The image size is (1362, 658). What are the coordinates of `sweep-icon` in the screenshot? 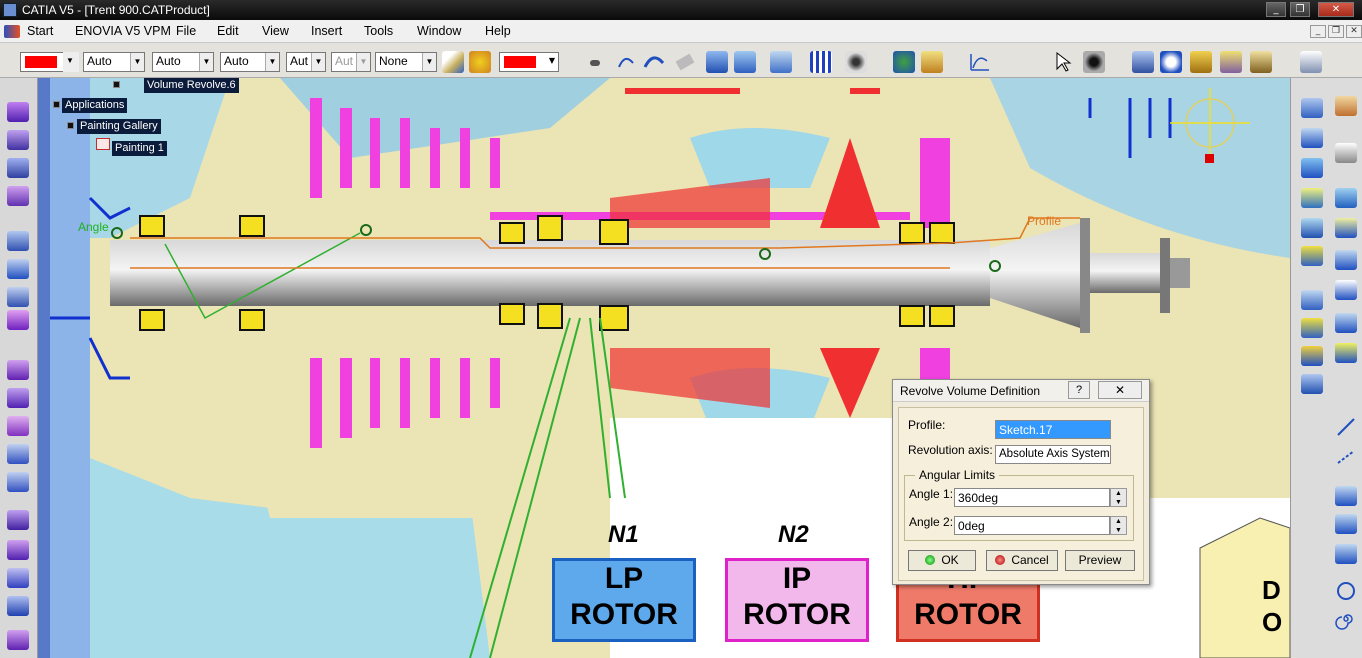 It's located at (18, 168).